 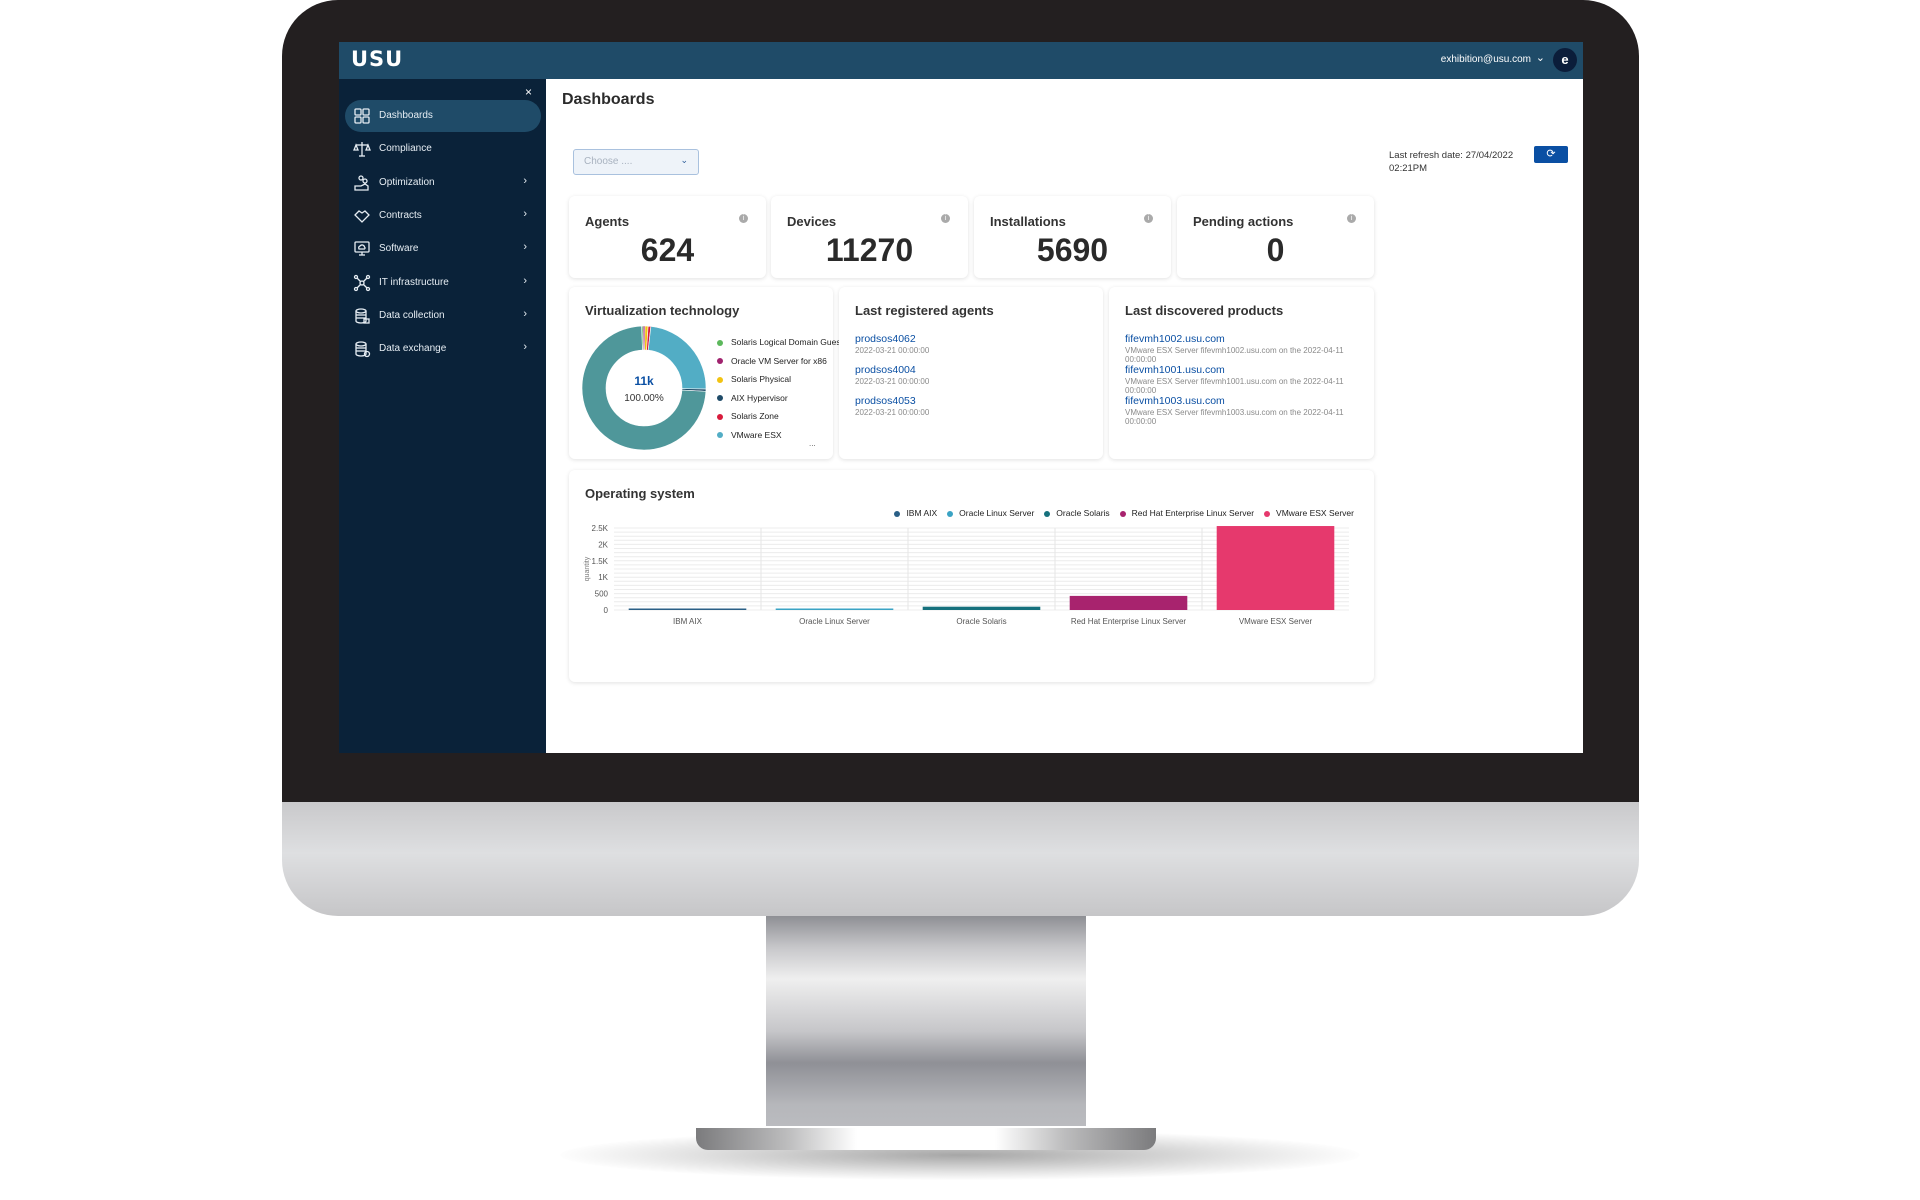 I want to click on legend-label: Oracle Linux Server, so click(x=997, y=513).